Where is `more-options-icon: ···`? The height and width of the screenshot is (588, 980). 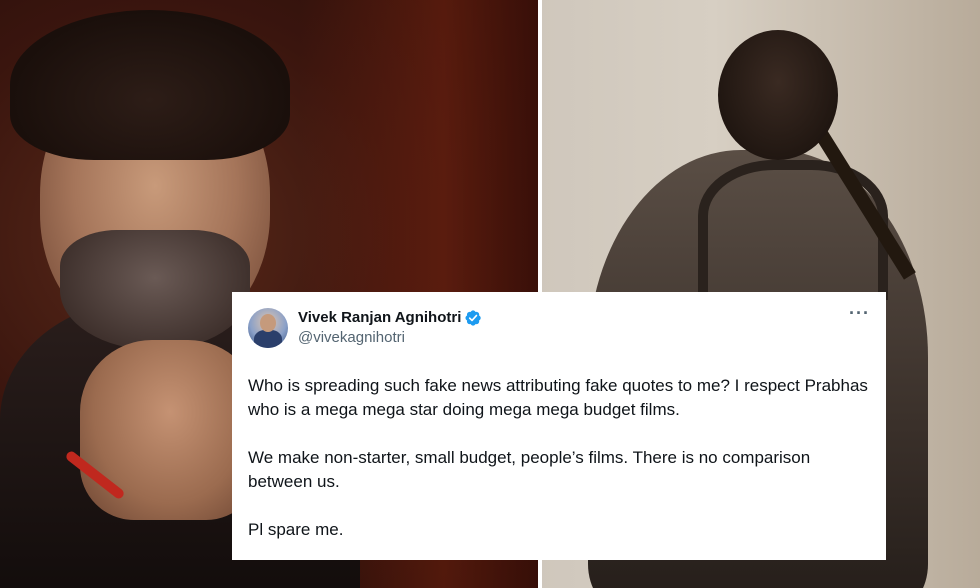 more-options-icon: ··· is located at coordinates (859, 313).